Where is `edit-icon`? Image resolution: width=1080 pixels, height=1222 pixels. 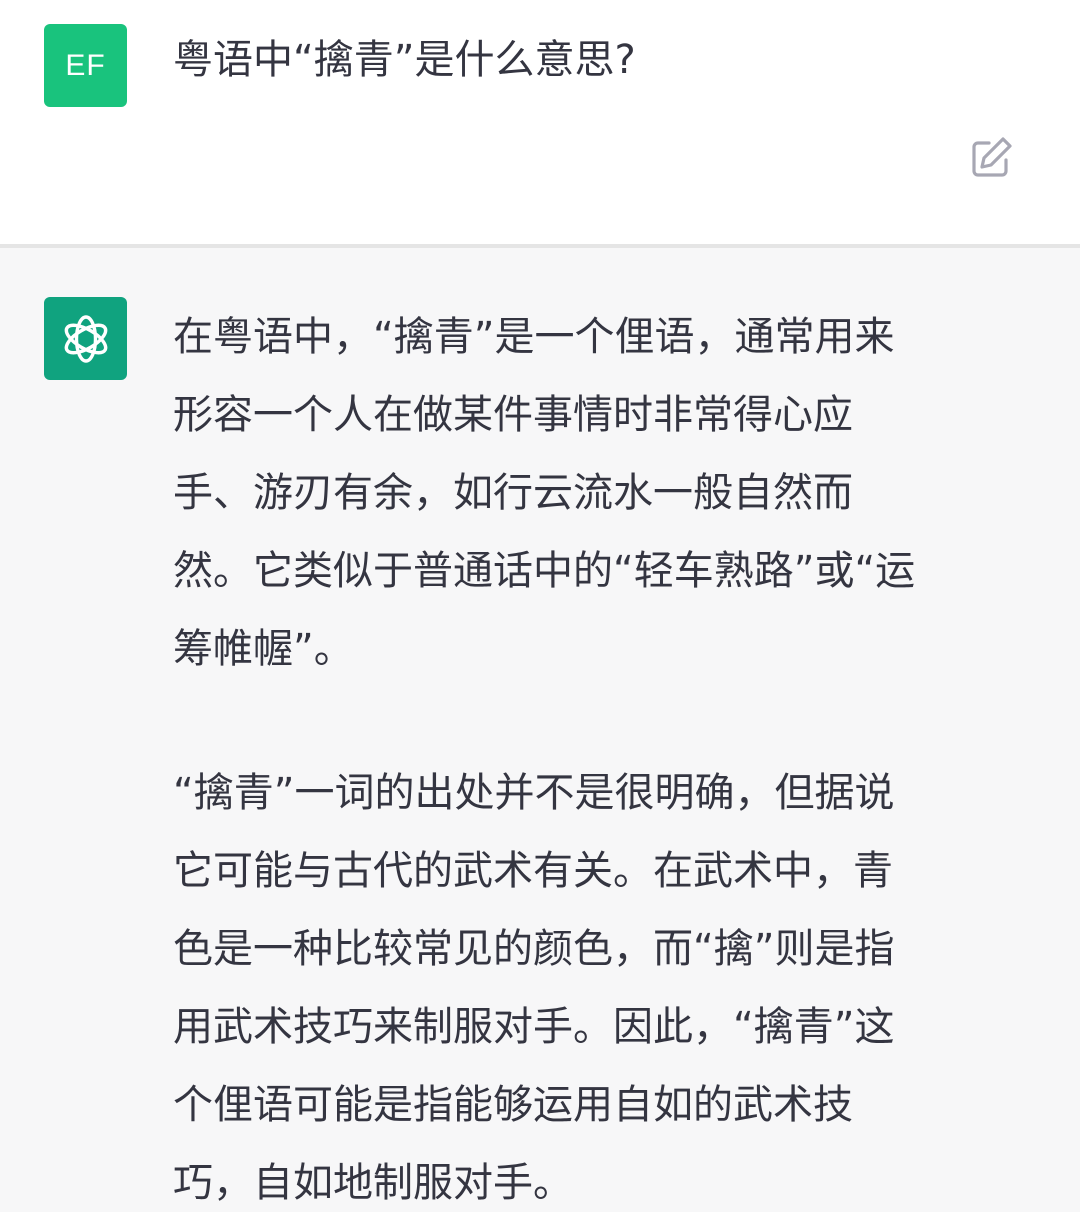
edit-icon is located at coordinates (992, 157).